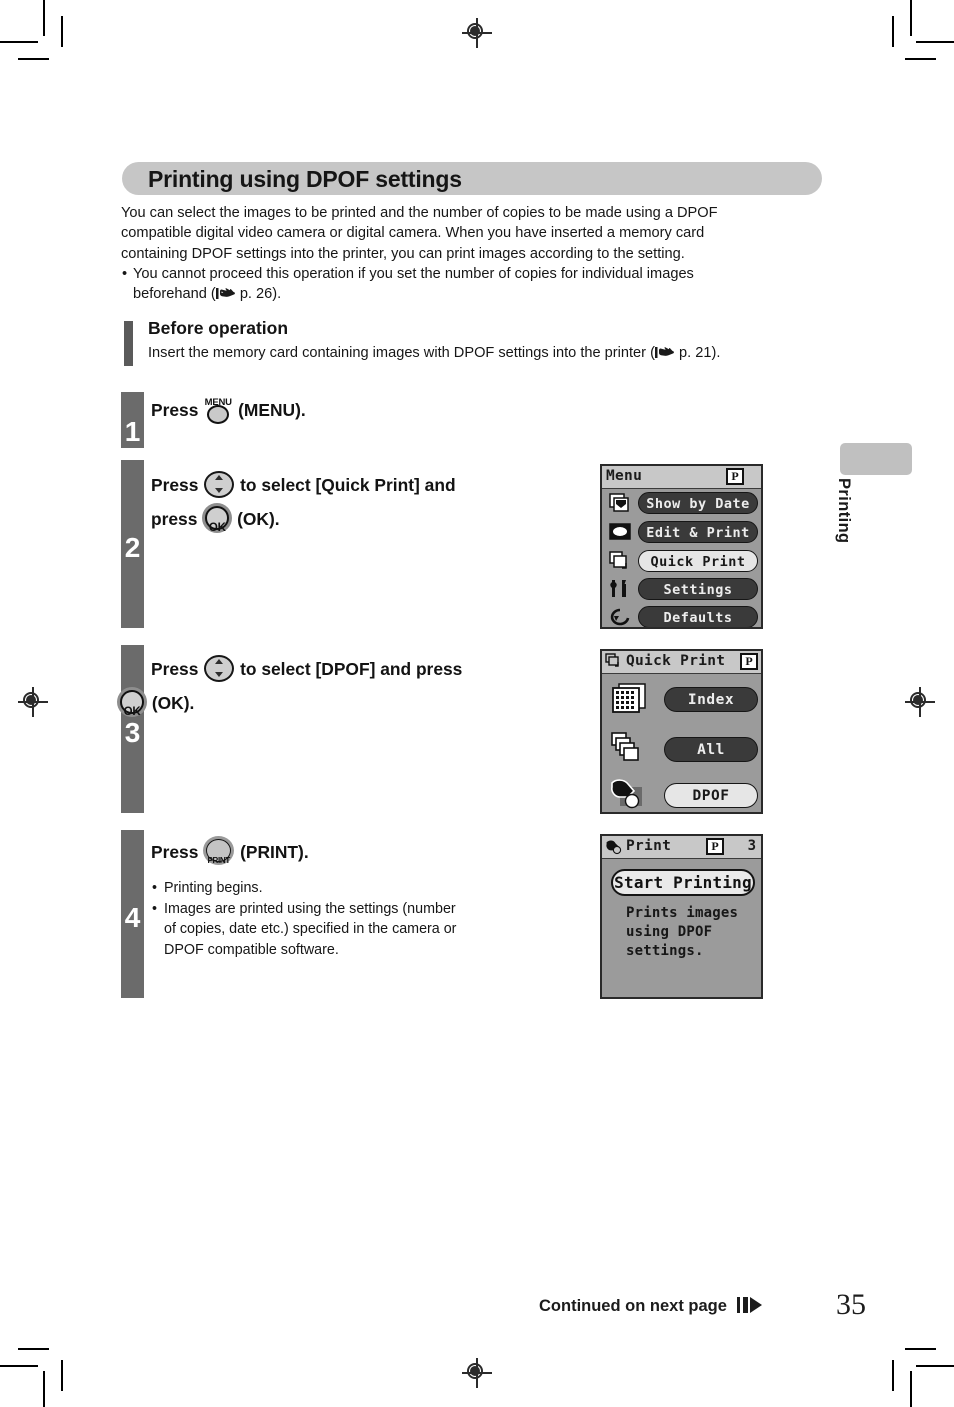  Describe the element at coordinates (361, 410) in the screenshot. I see `step-1-instruction: Press MENU (MENU).` at that location.